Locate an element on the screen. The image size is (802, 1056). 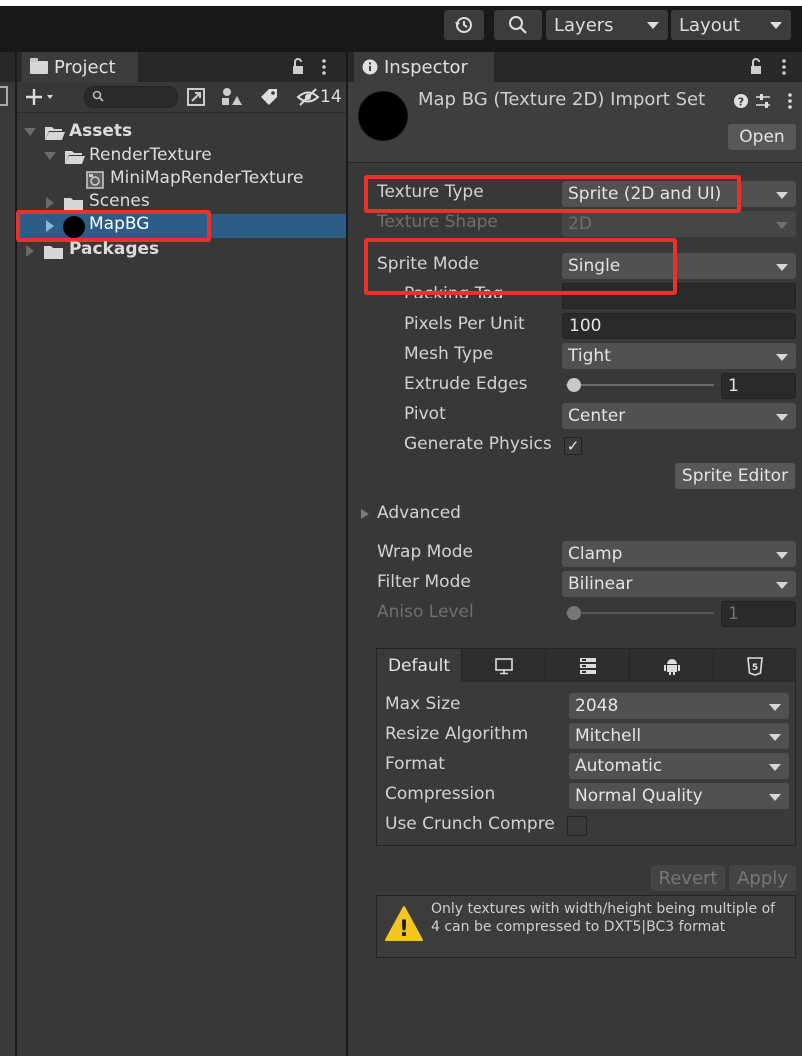
html5-icon: 5 is located at coordinates (754, 666).